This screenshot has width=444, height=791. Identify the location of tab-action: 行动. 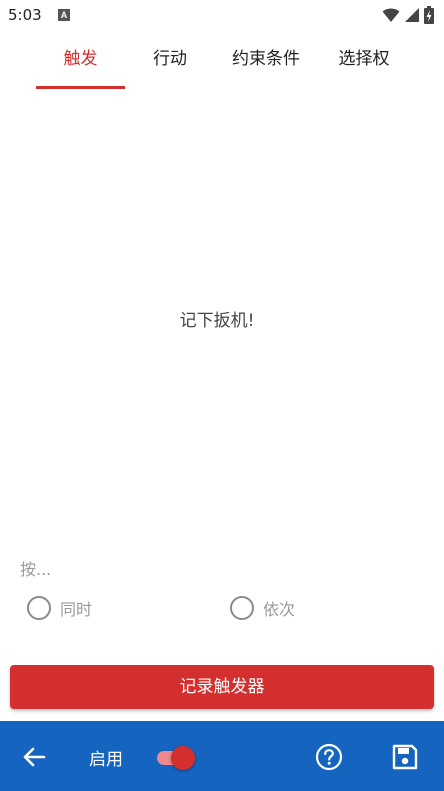
(170, 64).